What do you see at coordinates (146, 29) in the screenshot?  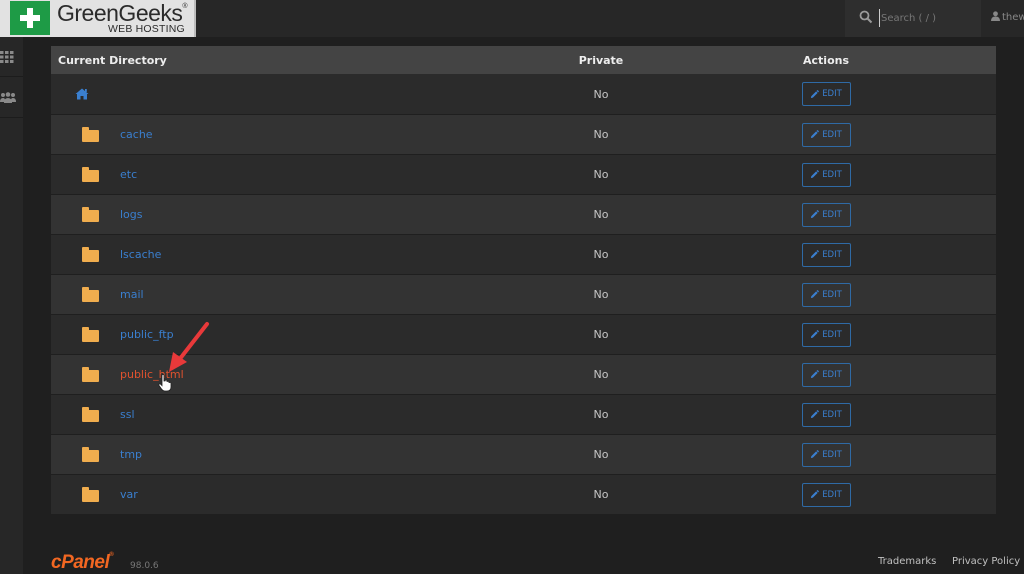 I see `logo-tagline: WEB HOSTING` at bounding box center [146, 29].